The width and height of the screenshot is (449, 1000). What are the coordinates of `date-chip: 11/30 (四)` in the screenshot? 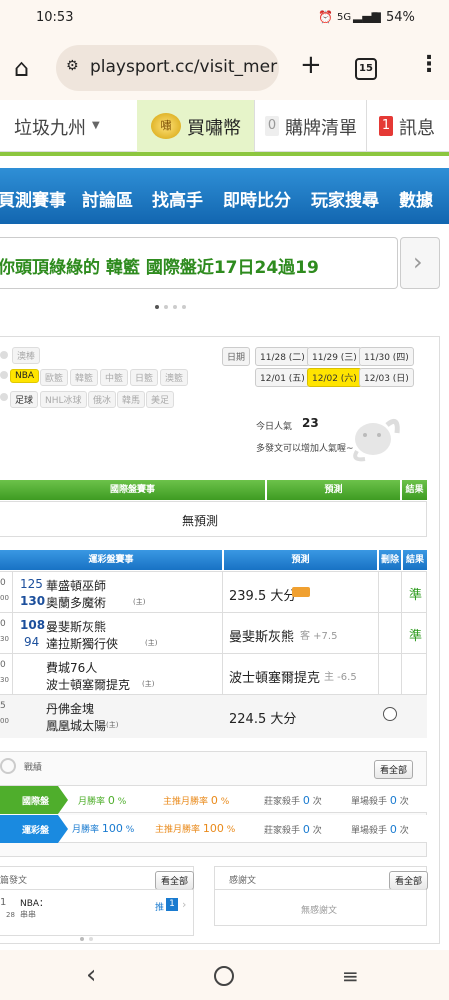 It's located at (386, 356).